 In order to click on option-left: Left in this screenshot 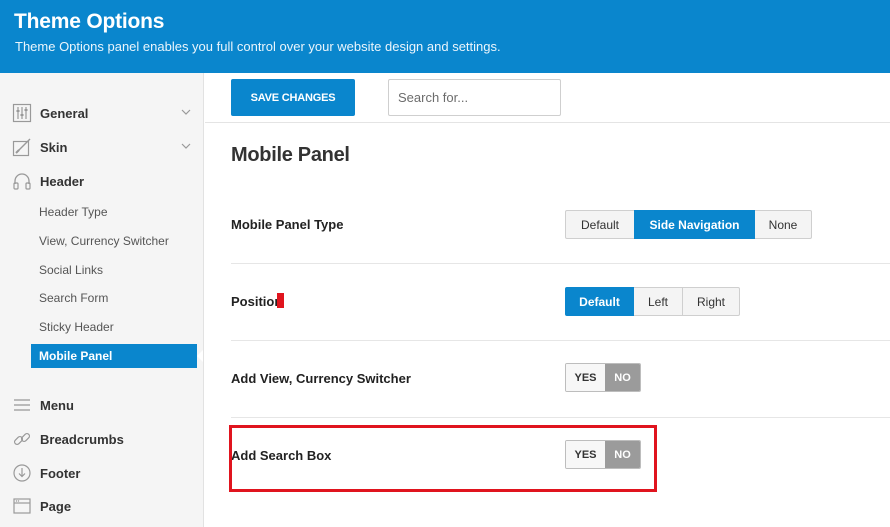, I will do `click(658, 301)`.